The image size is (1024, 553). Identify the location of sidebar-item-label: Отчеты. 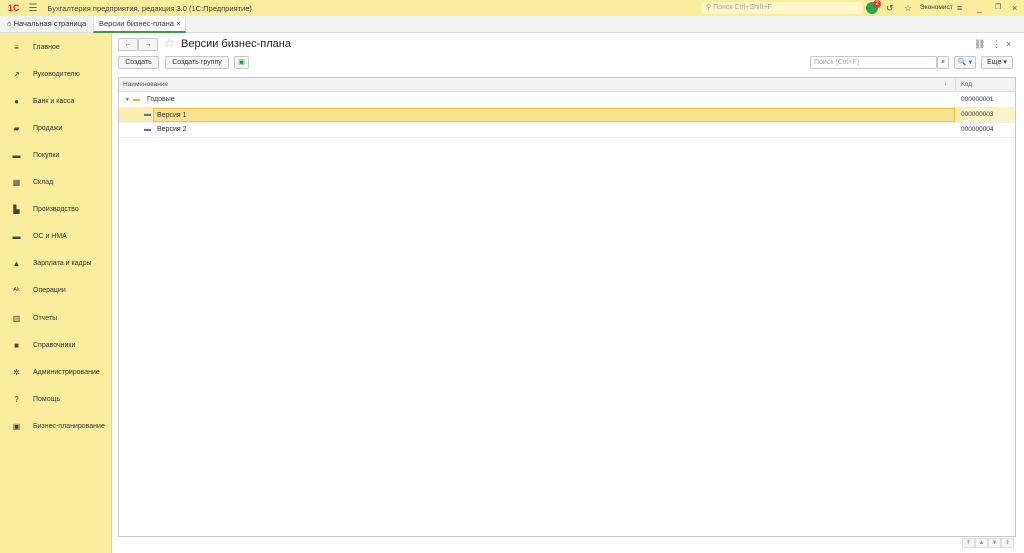
(45, 318).